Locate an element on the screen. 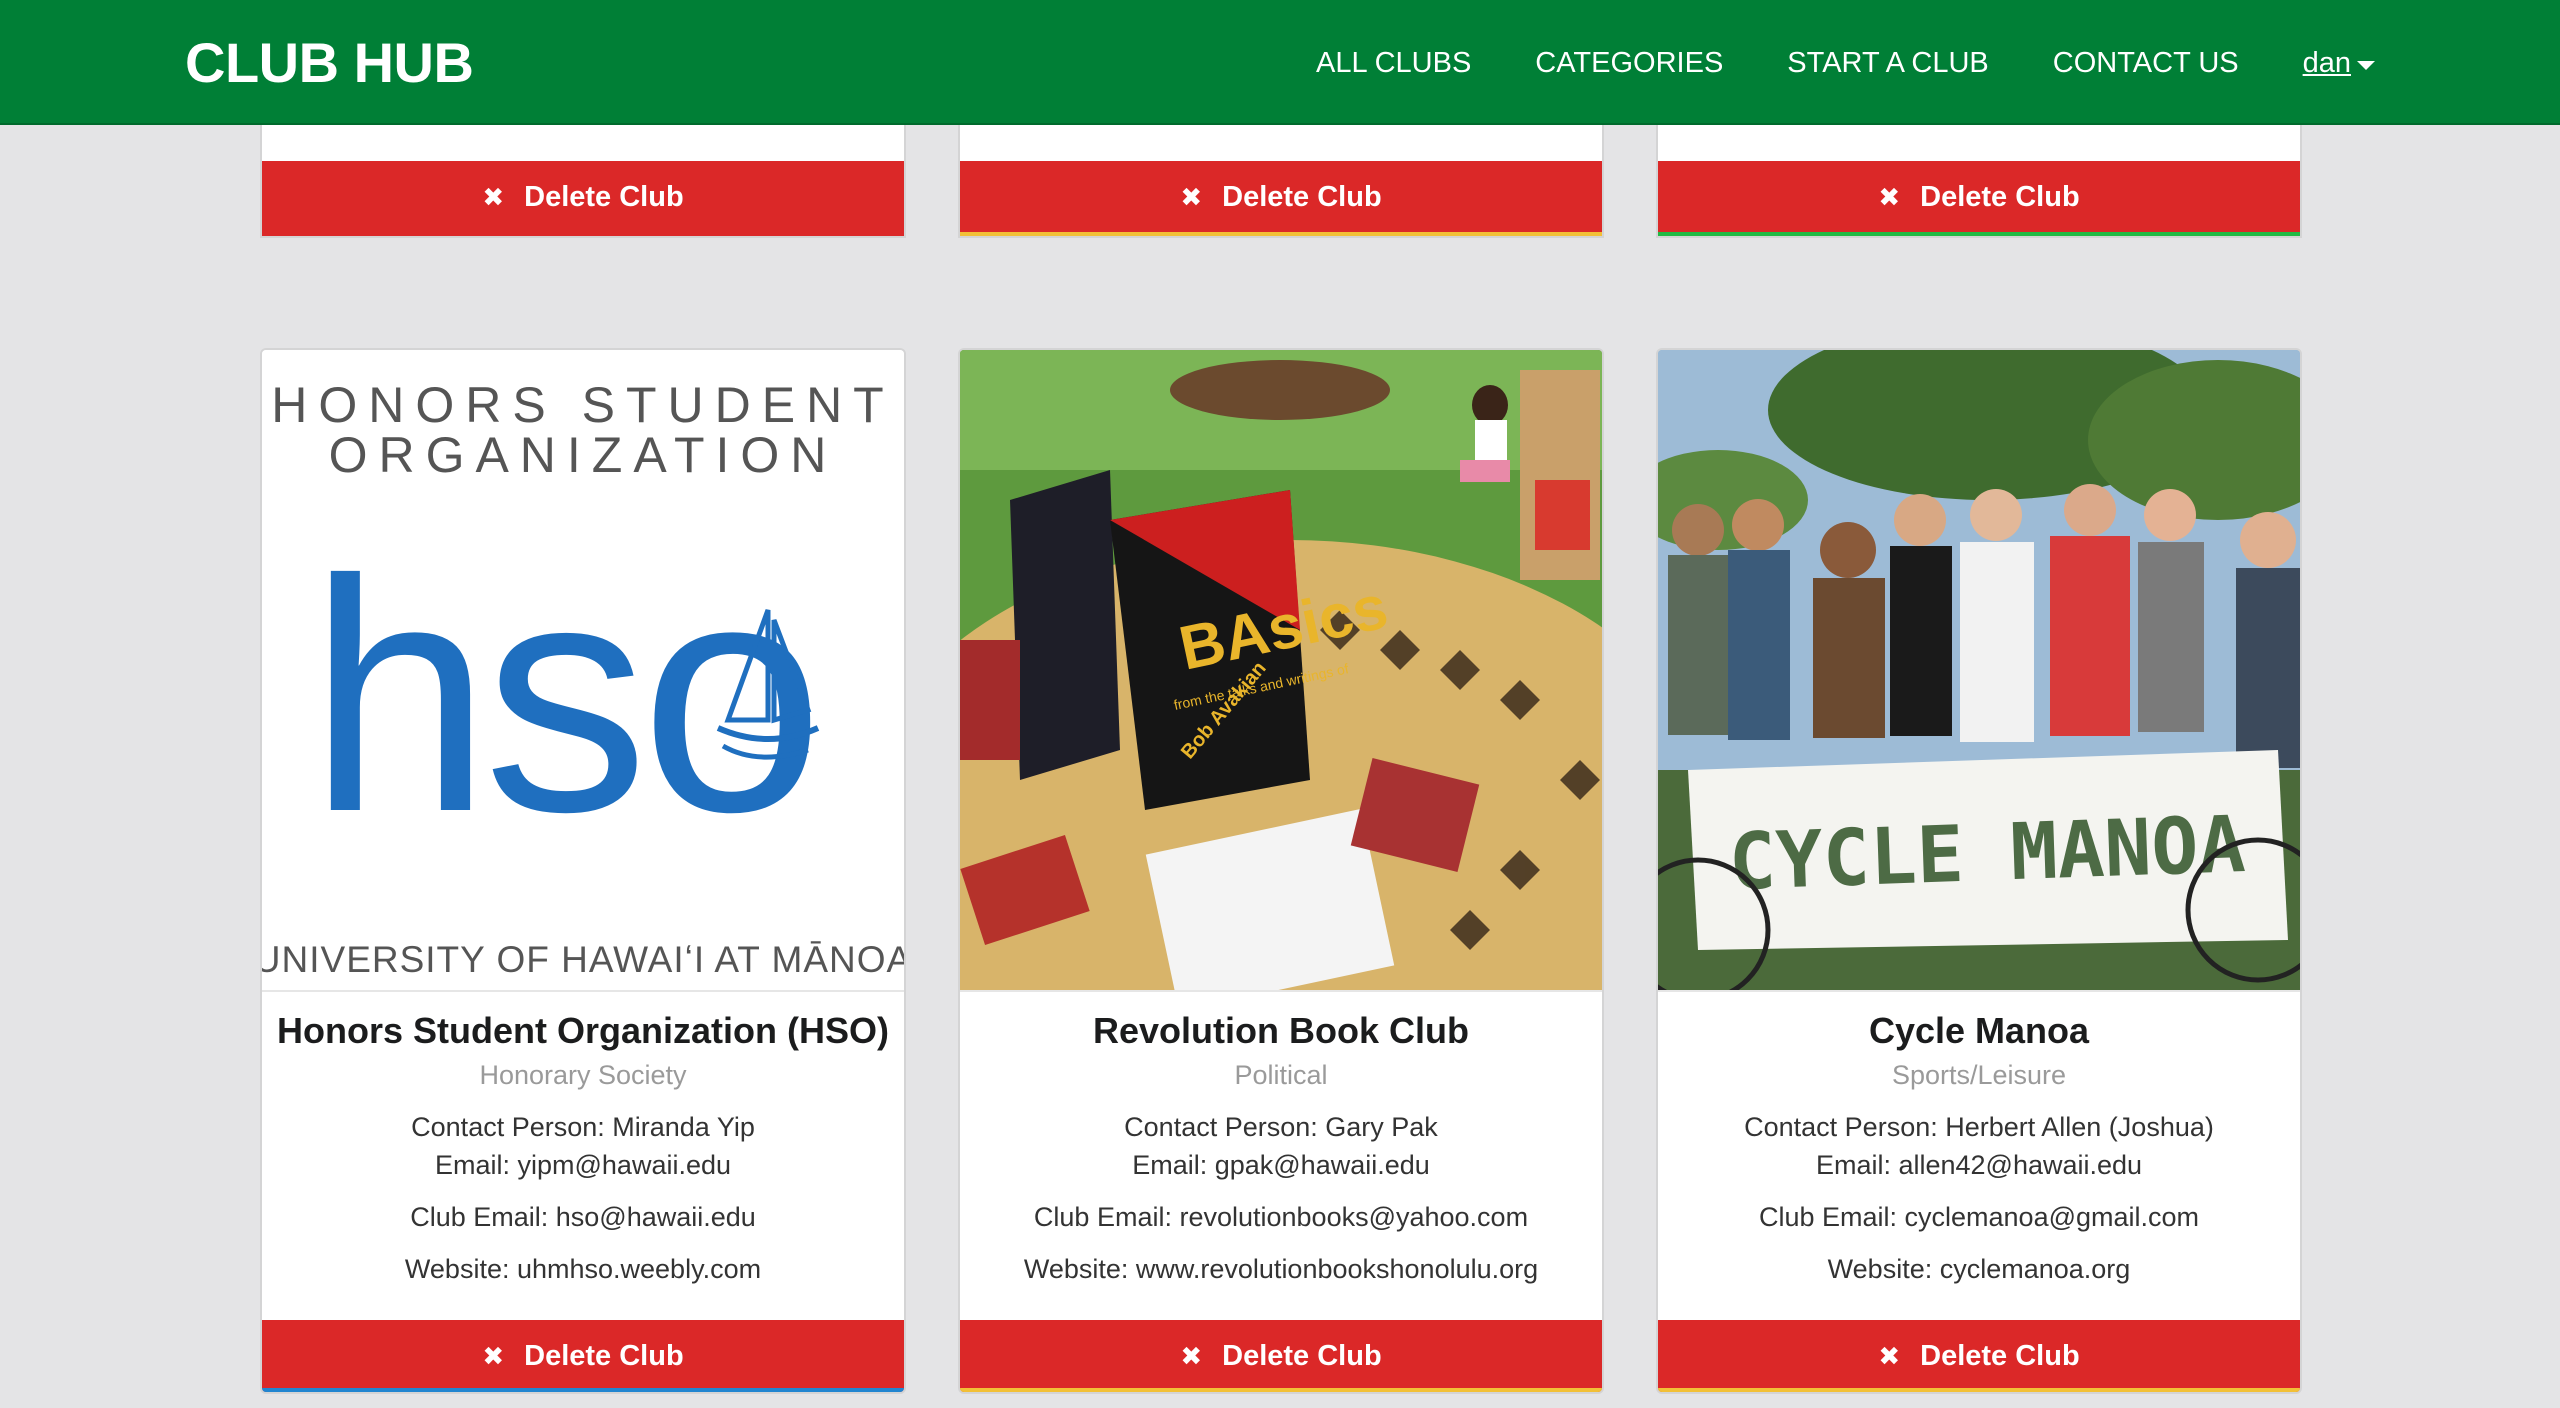  club-category: Political is located at coordinates (1281, 1075).